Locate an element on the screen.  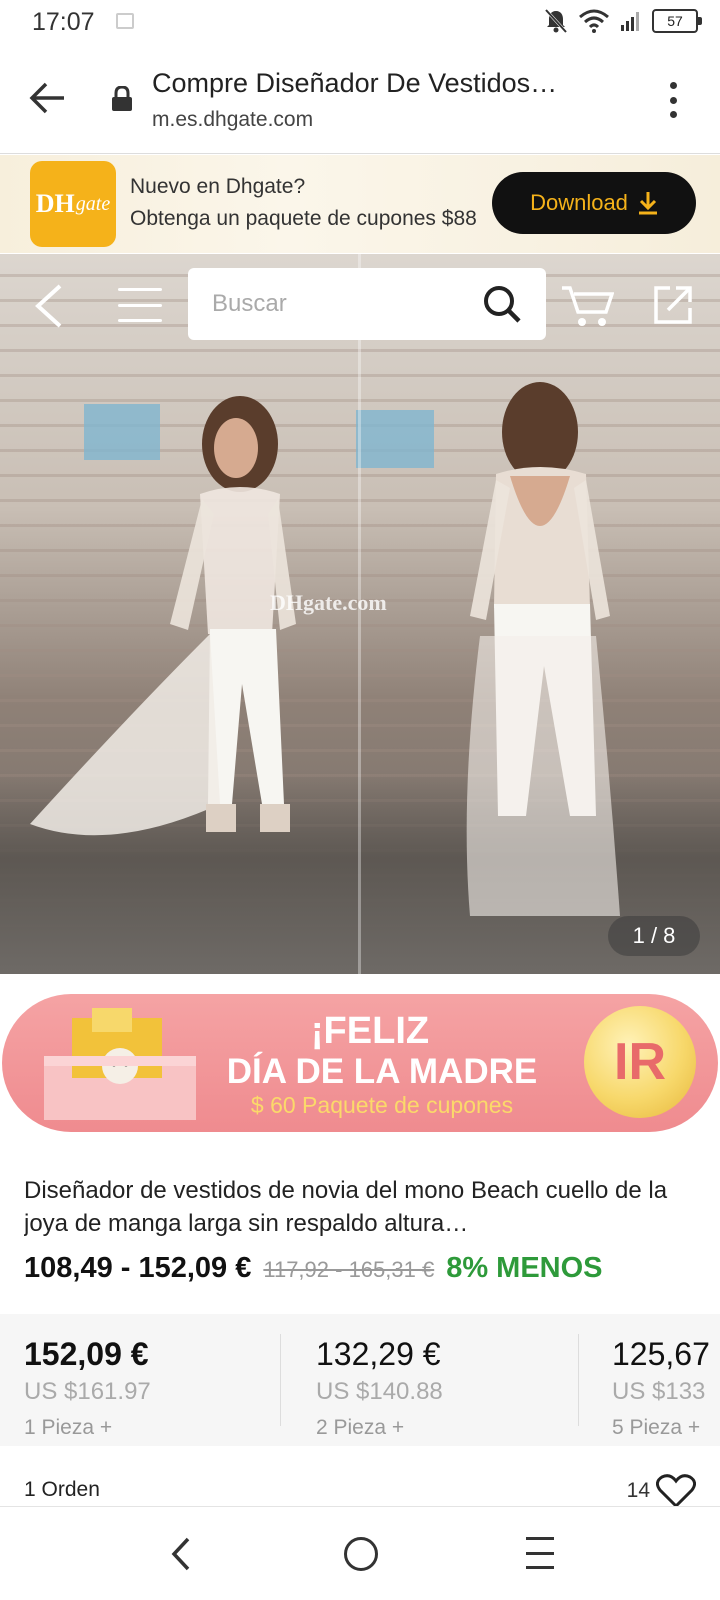
banner-headline: Nuevo en Dhgate? is located at coordinates (218, 186).